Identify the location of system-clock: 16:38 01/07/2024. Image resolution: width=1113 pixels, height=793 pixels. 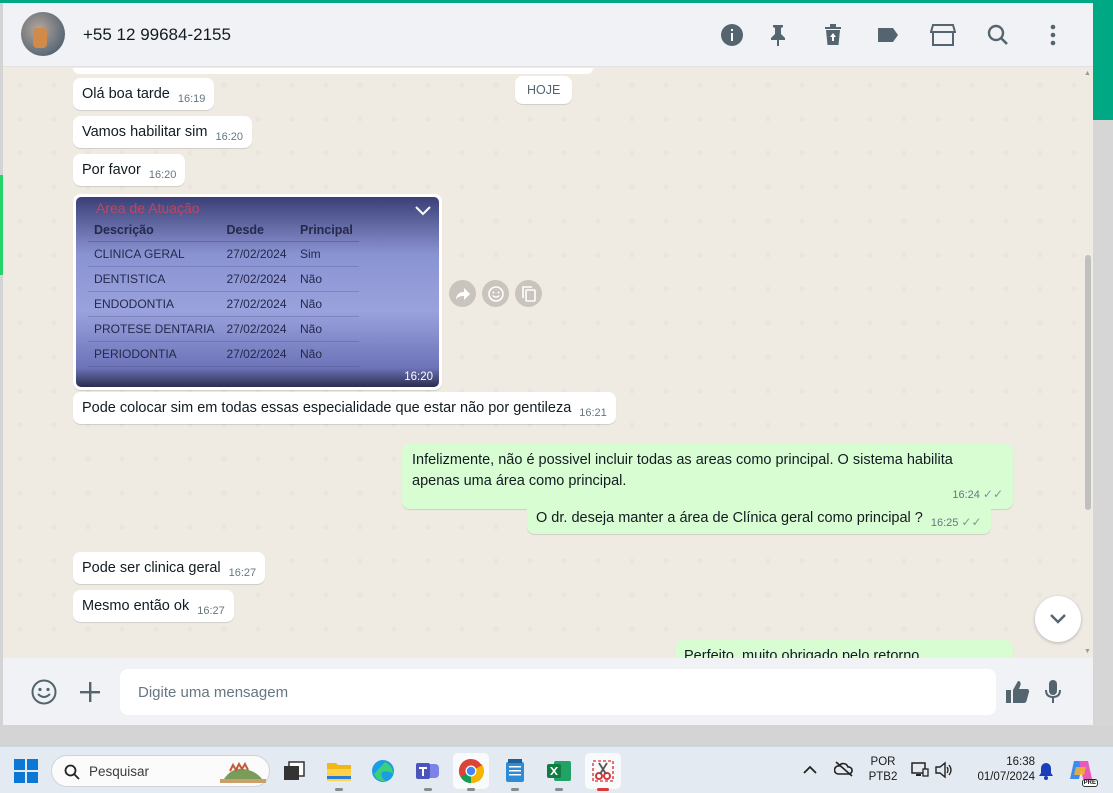
(1000, 770).